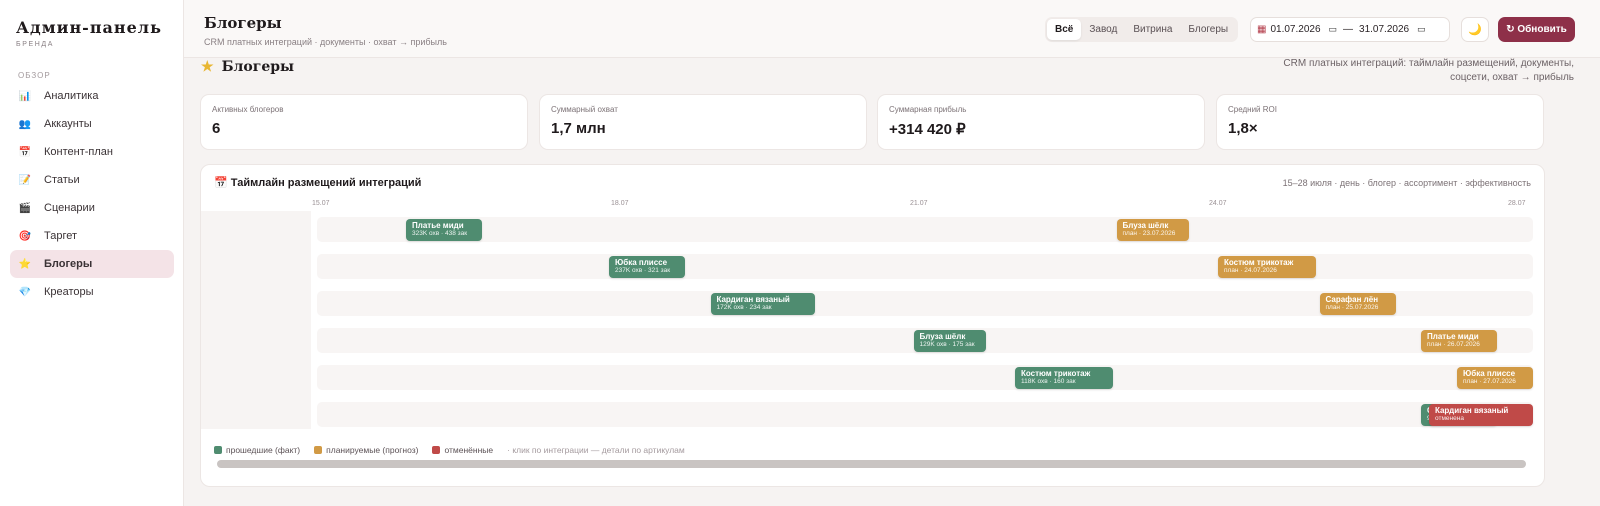 Image resolution: width=1600 pixels, height=506 pixels. Describe the element at coordinates (1536, 29) in the screenshot. I see `refresh-button: ↻ Обновить` at that location.